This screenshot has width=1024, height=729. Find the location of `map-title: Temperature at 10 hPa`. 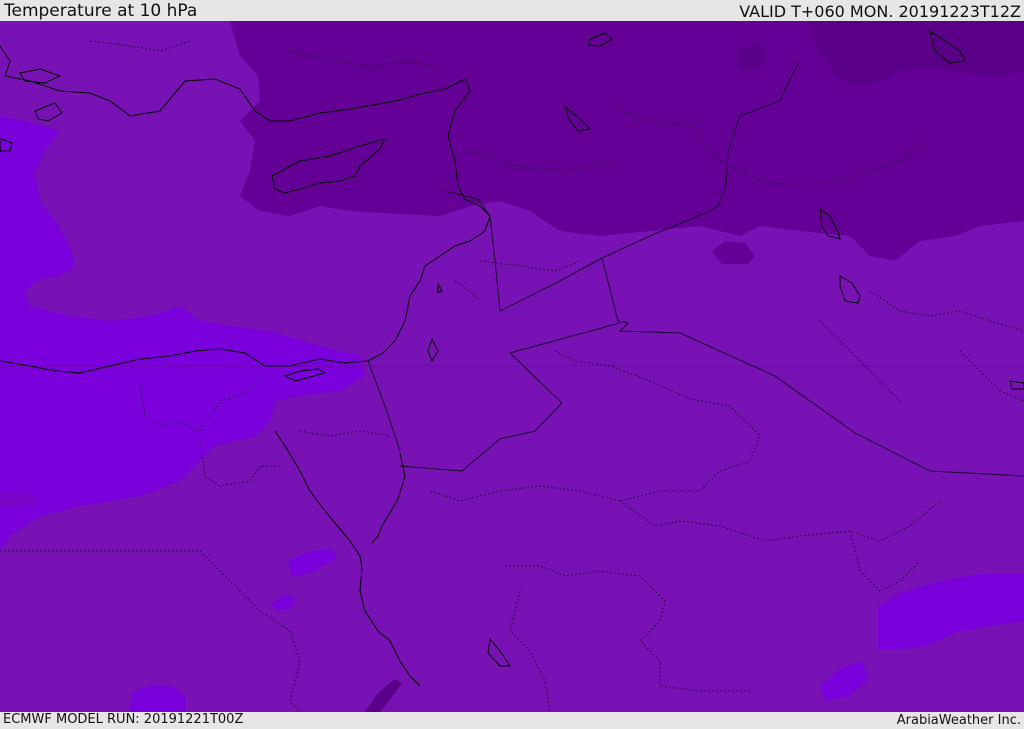

map-title: Temperature at 10 hPa is located at coordinates (101, 11).